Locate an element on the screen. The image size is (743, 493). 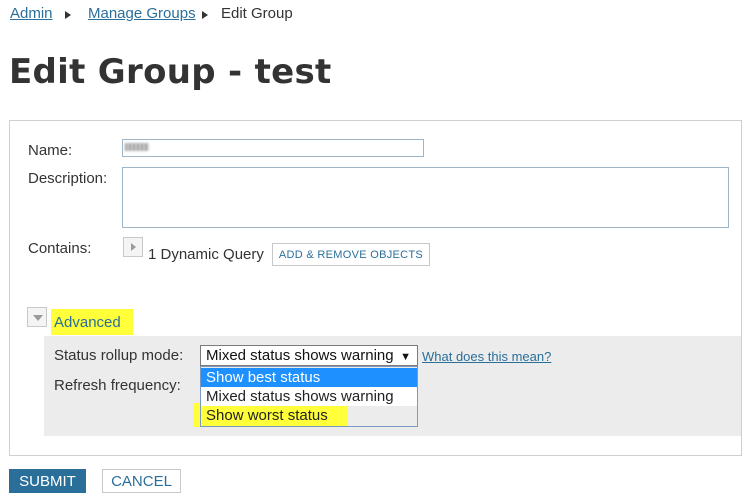
what-does-this-mean-link: What does this mean? is located at coordinates (486, 356).